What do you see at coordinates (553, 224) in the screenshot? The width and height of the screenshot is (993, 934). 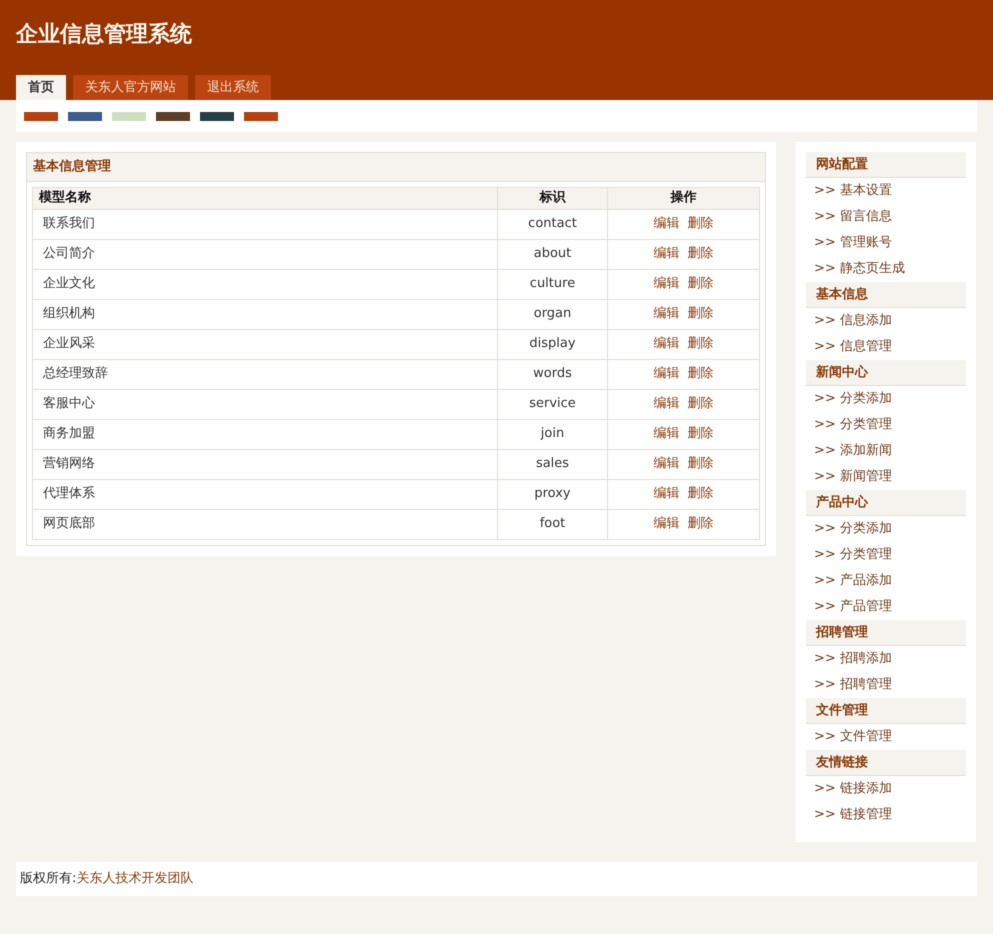 I see `table-cell: contact` at bounding box center [553, 224].